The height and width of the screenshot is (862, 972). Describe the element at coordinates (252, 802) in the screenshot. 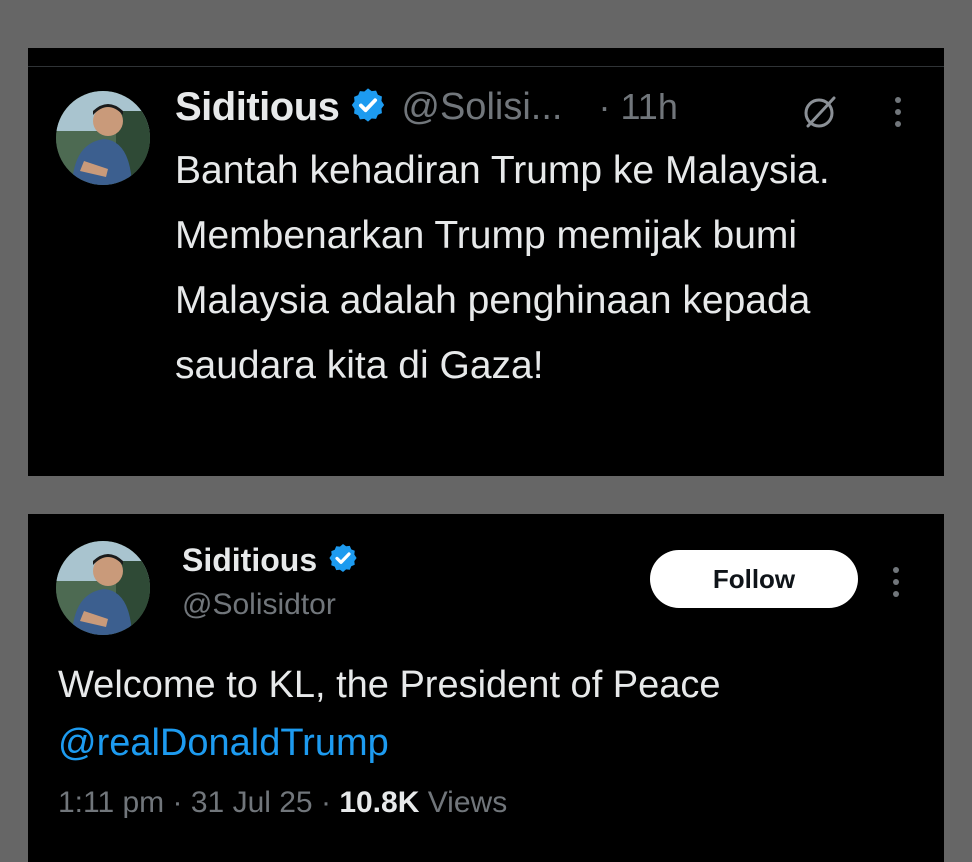

I see `post-date: 31 Jul 25` at that location.